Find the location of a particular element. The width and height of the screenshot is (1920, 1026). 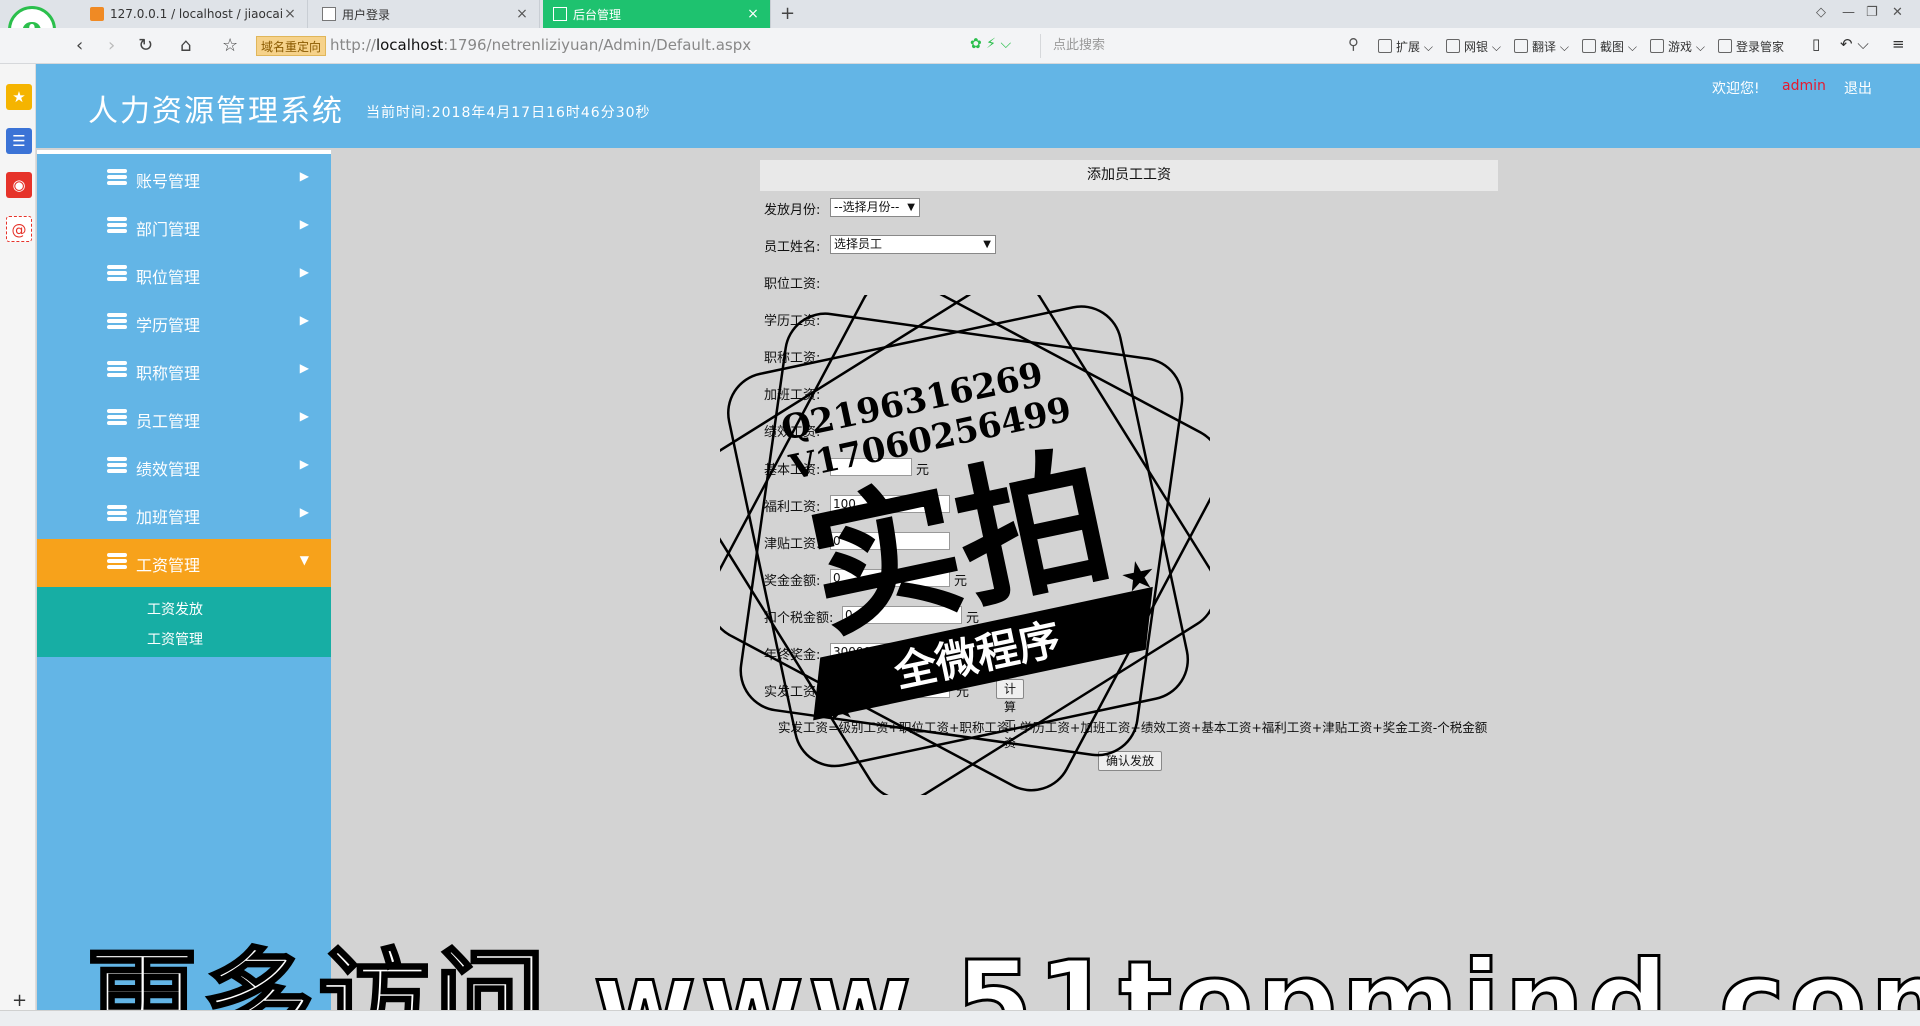

bottom-watermark: 更多访问 www.51topmind.com is located at coordinates (1002, 981).